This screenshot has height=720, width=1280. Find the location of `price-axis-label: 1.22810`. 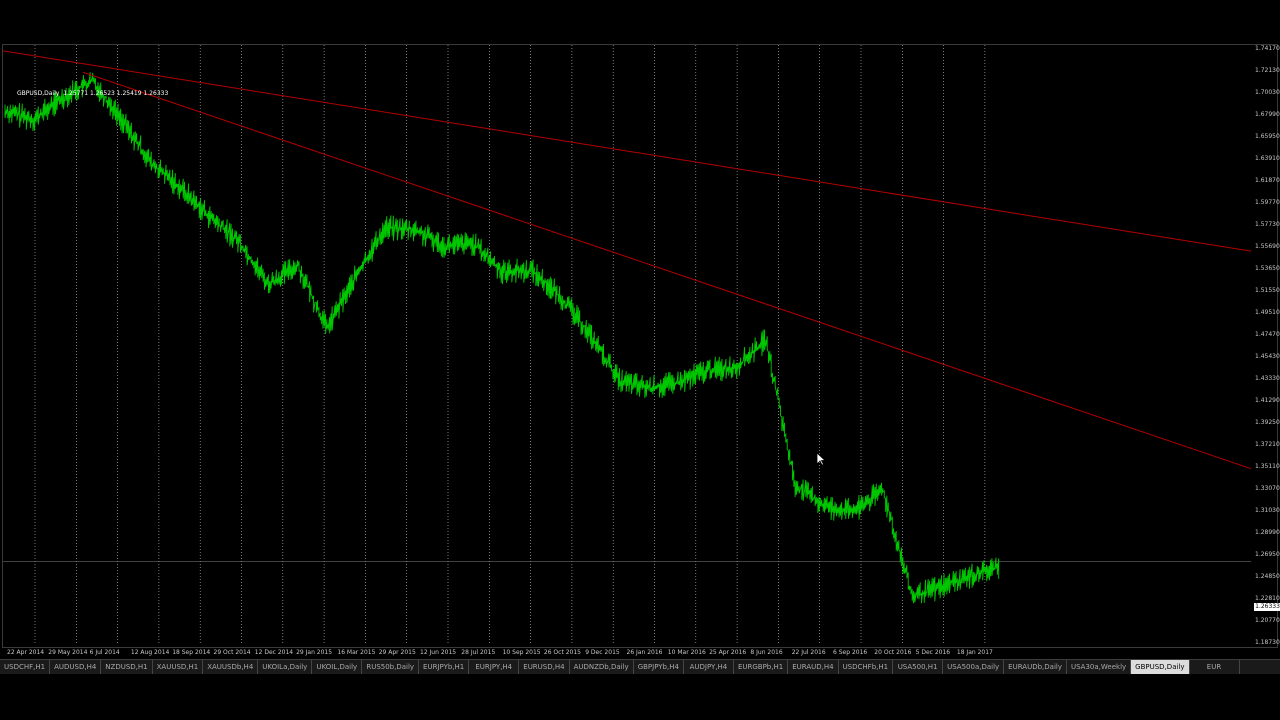

price-axis-label: 1.22810 is located at coordinates (1267, 598).